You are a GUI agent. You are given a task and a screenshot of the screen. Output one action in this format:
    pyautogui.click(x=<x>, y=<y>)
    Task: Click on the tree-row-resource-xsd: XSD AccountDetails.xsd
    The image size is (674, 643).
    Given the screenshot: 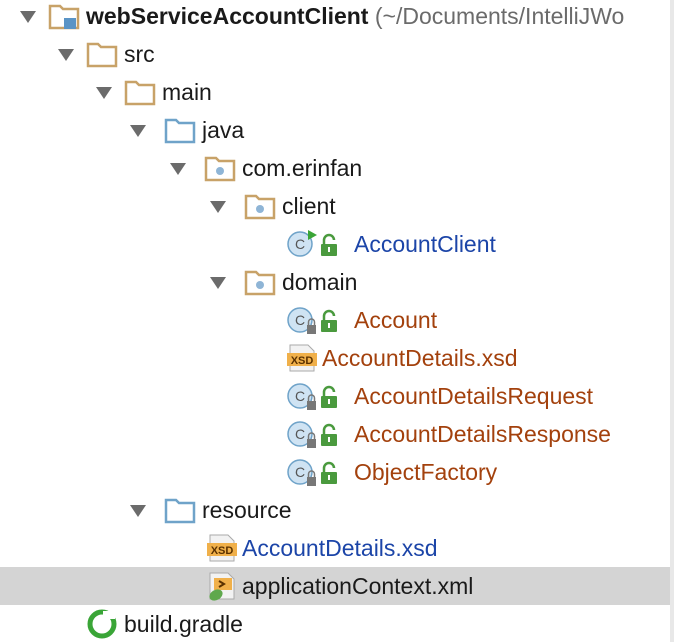 What is the action you would take?
    pyautogui.click(x=335, y=548)
    